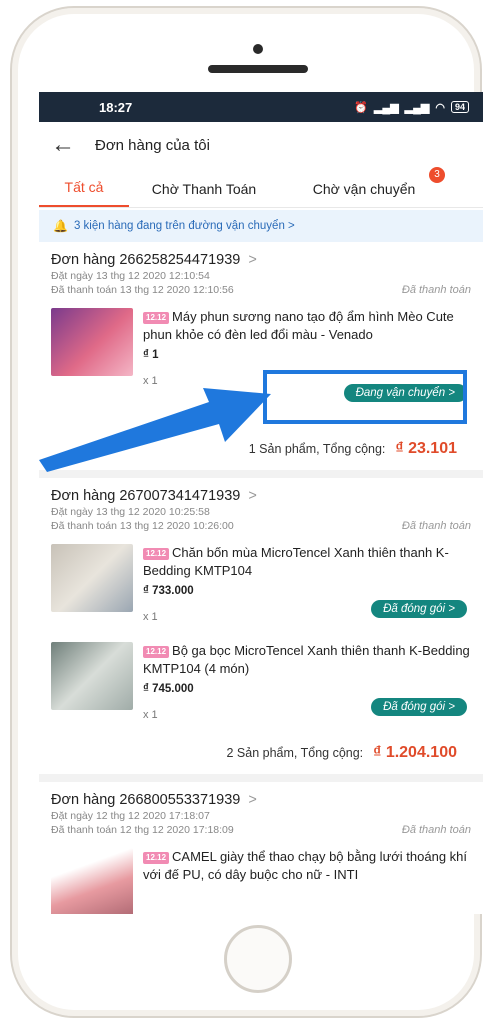 This screenshot has height=1024, width=492. I want to click on order-placed: Đặt ngày 13 thg 12 2020 10:25:58, so click(130, 512).